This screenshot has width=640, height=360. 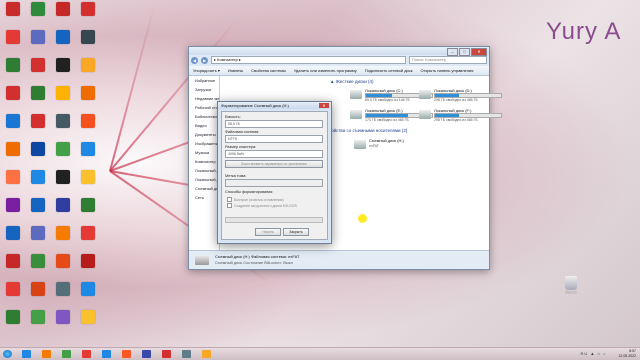 I want to click on volume-label-input, so click(x=274, y=183).